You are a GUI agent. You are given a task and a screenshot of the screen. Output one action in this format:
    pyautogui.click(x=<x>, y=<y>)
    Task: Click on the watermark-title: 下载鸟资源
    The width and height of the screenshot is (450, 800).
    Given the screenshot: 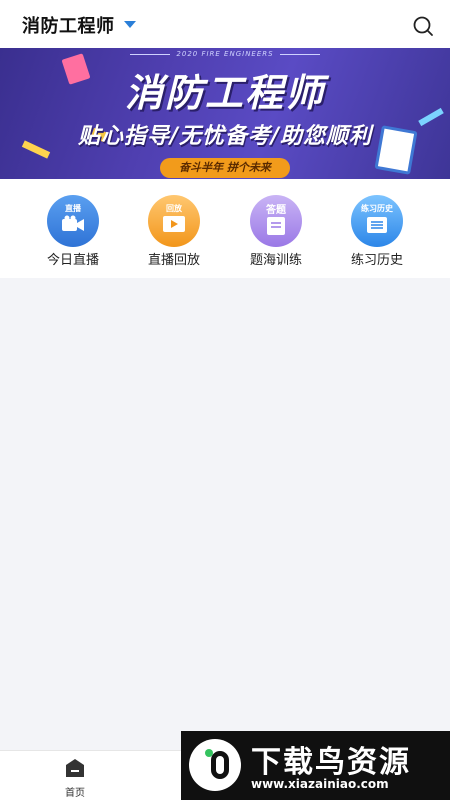 What is the action you would take?
    pyautogui.click(x=331, y=762)
    